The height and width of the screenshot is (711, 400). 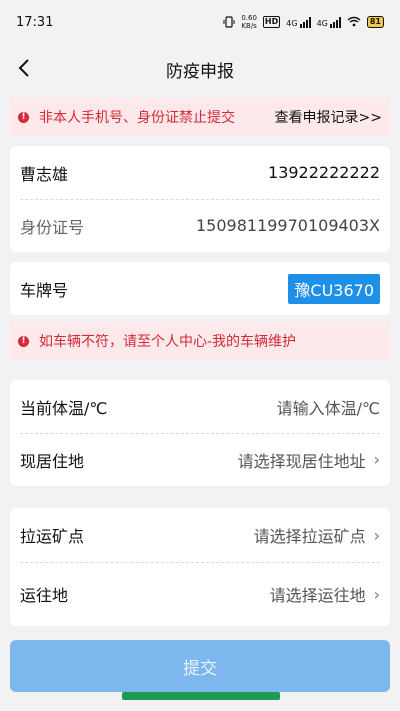 I want to click on health-card: 当前体温/℃ 请输入体温/℃ 现居住地 请选择现居住地址 ›, so click(x=200, y=433).